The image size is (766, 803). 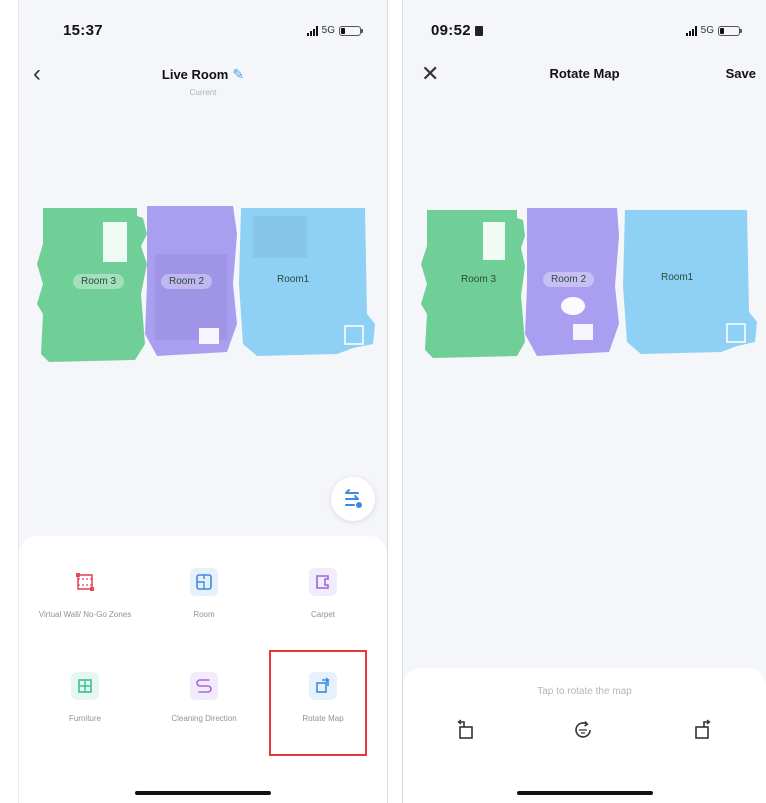 I want to click on tool-virtual-wall: Virtual Wall/ No-Go Zones, so click(x=85, y=622).